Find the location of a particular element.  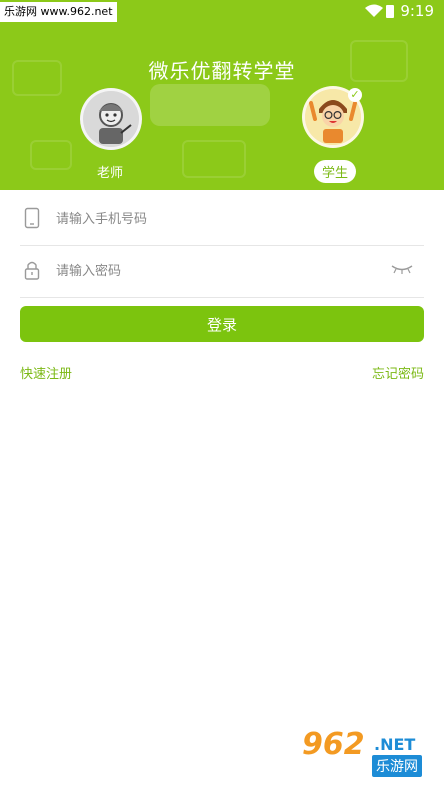

site-watermark: 乐游网 www.962.net is located at coordinates (58, 12).